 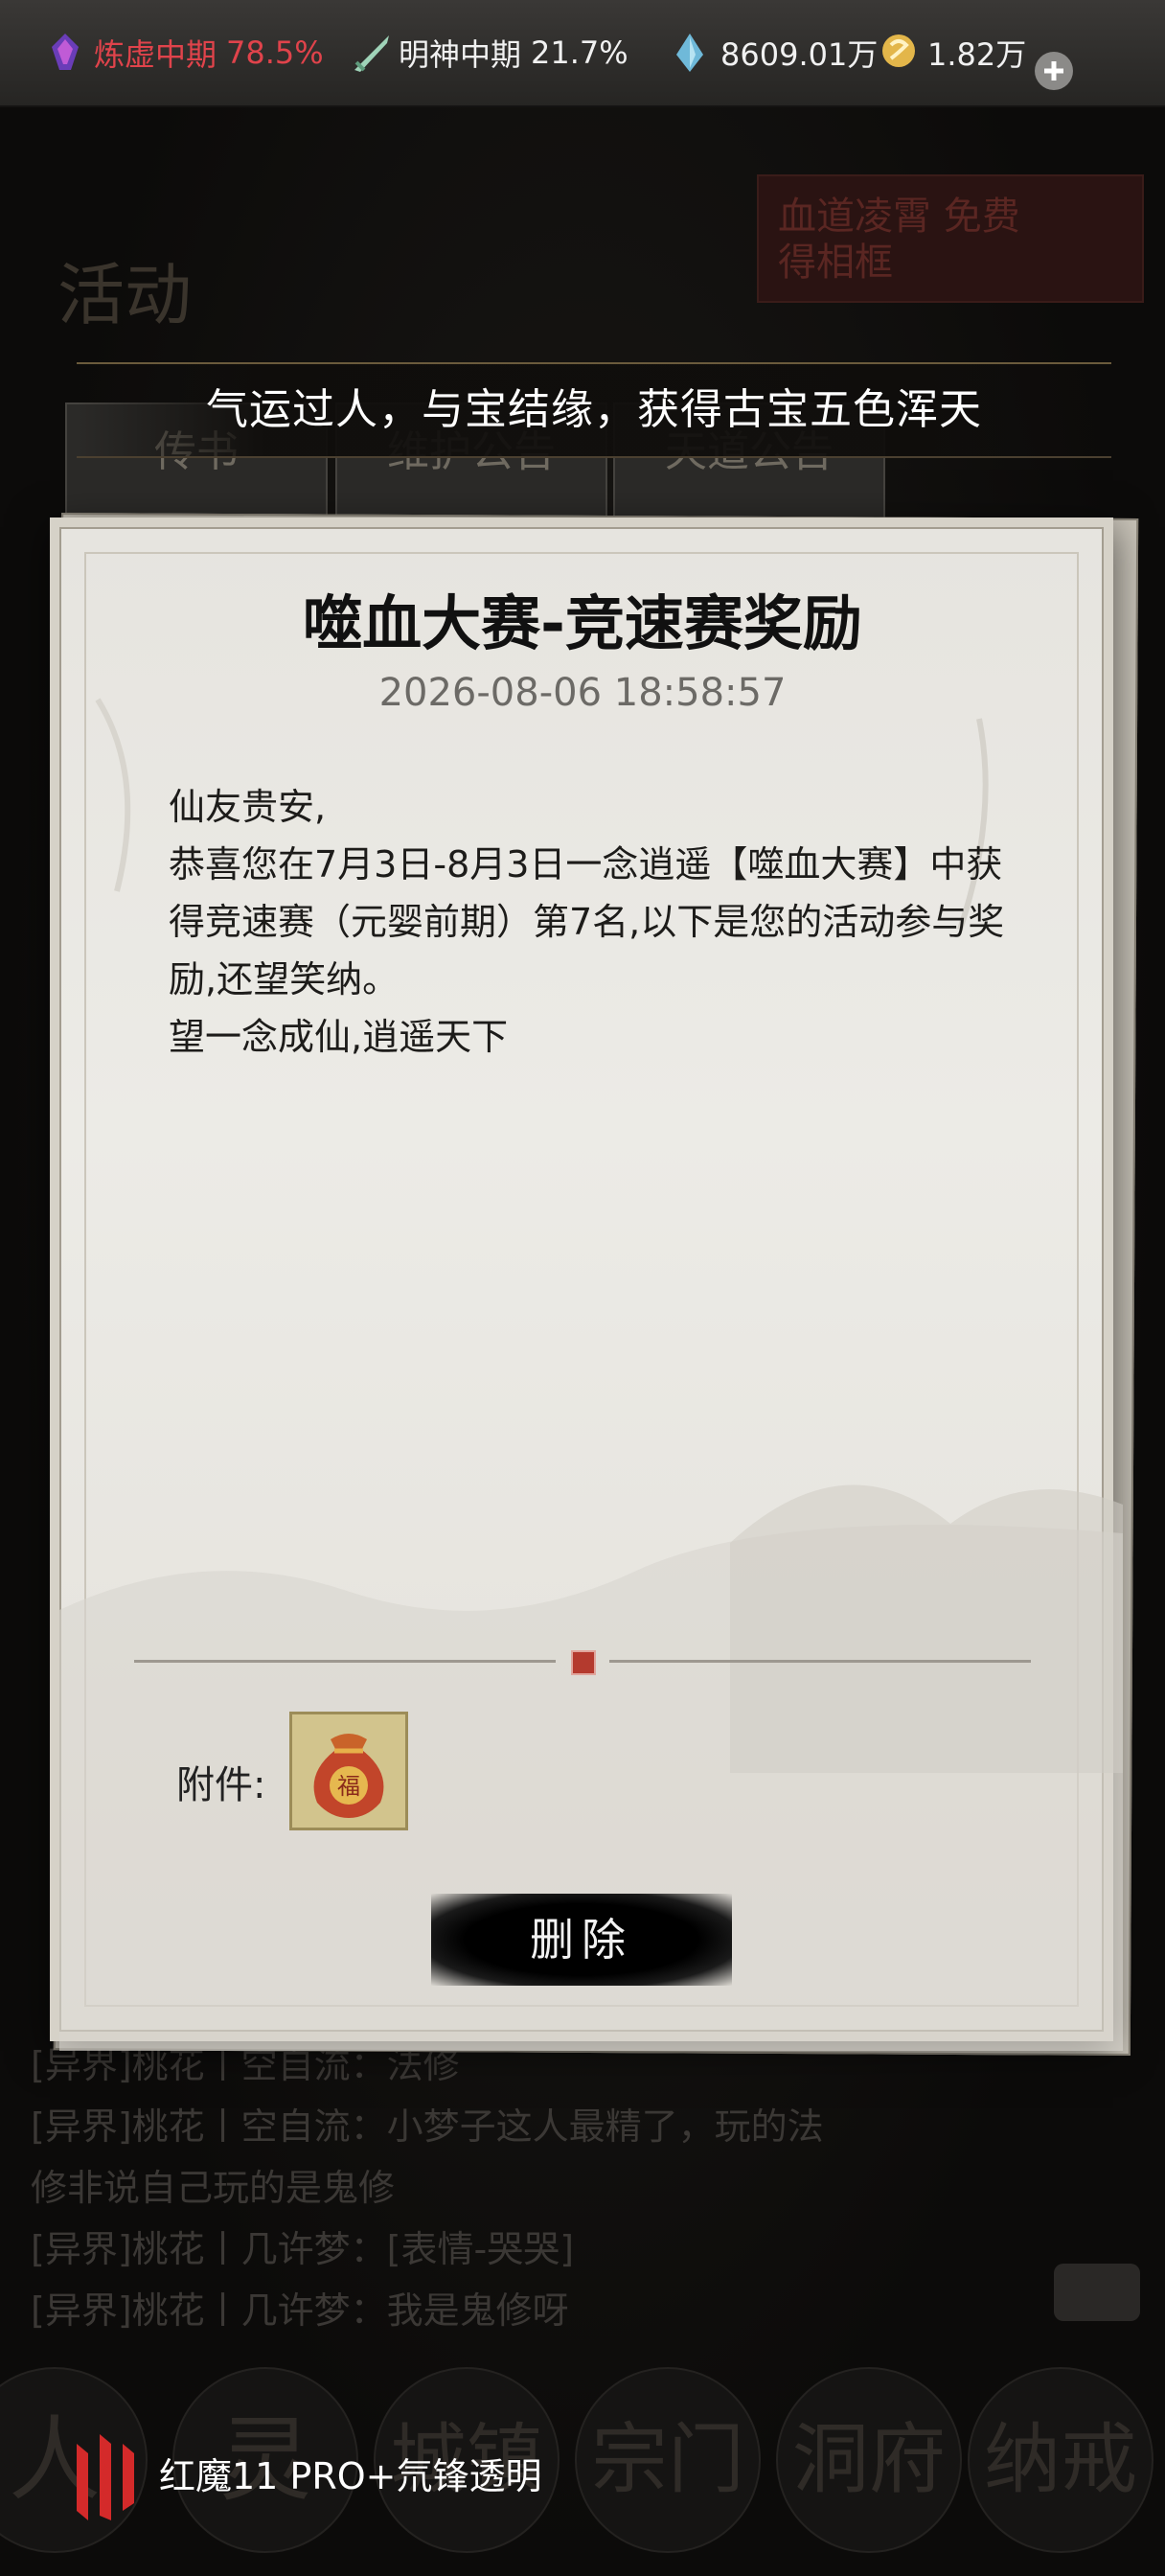 What do you see at coordinates (582, 623) in the screenshot?
I see `mail-title: 噬血大赛-竞速赛奖励` at bounding box center [582, 623].